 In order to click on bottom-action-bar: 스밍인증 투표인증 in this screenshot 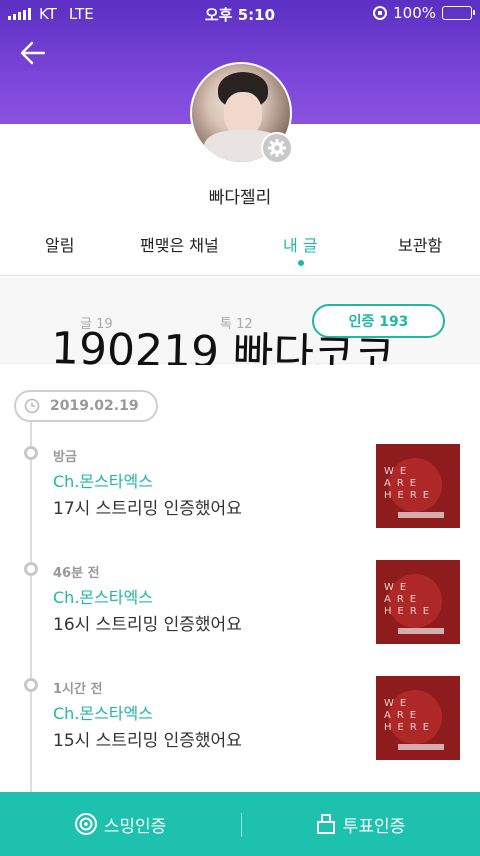, I will do `click(240, 824)`.